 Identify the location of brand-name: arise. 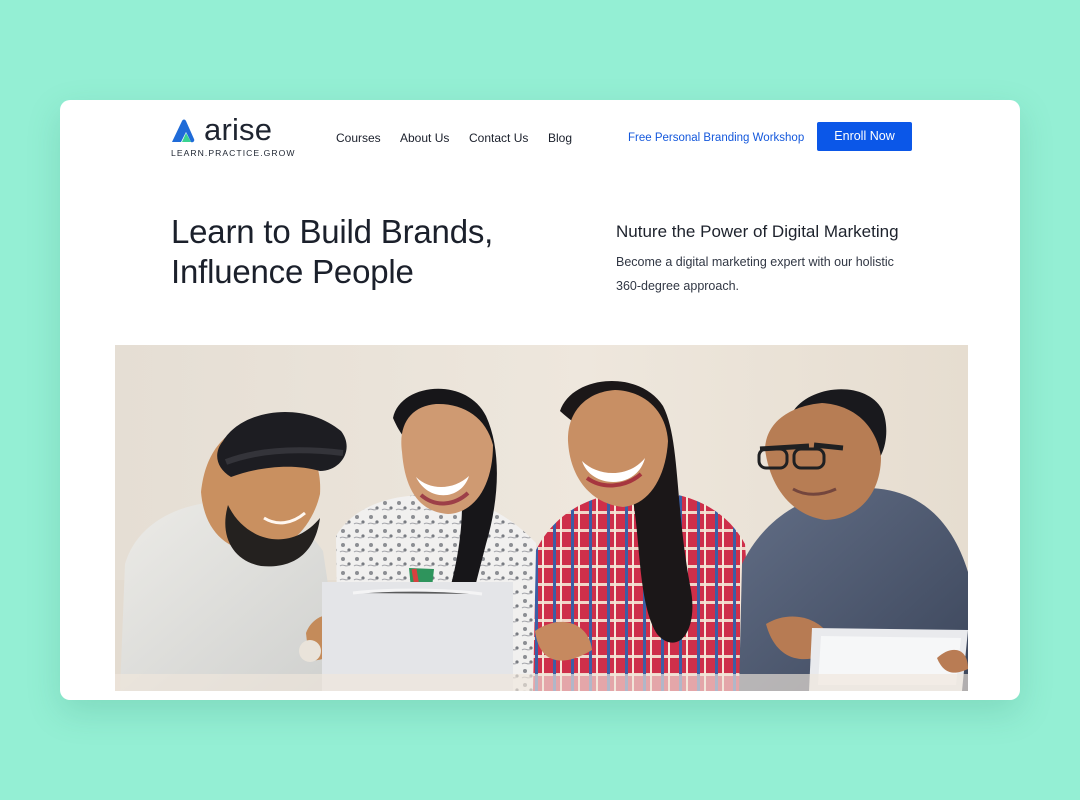
(238, 129).